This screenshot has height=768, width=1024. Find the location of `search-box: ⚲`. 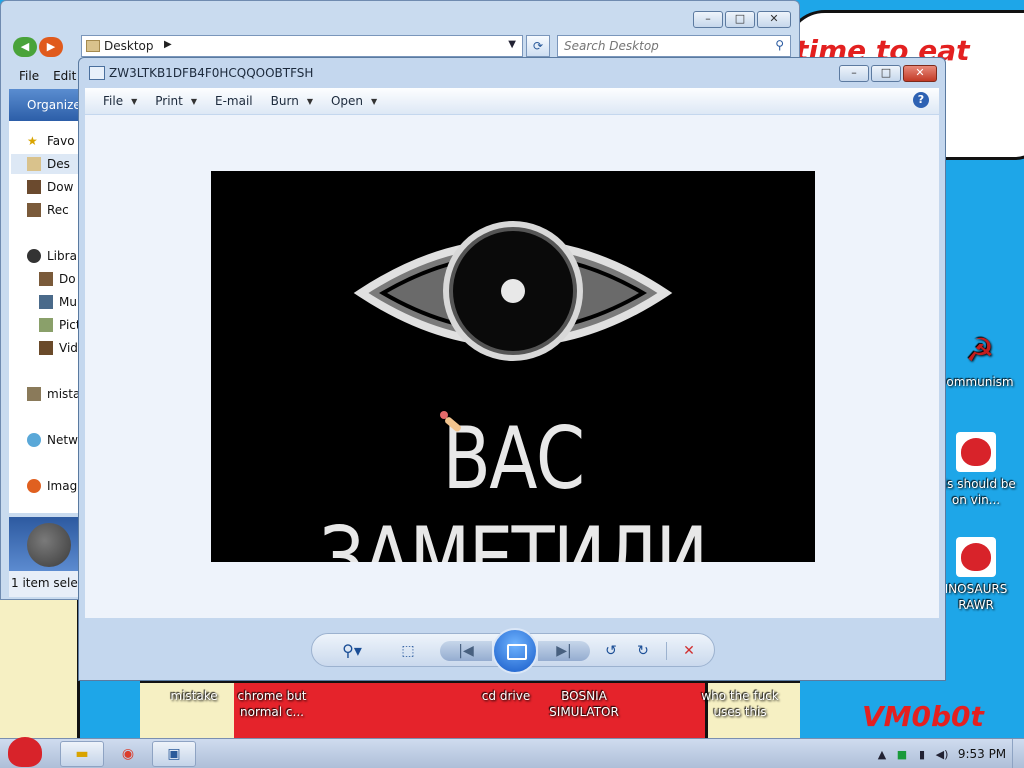

search-box: ⚲ is located at coordinates (674, 46).